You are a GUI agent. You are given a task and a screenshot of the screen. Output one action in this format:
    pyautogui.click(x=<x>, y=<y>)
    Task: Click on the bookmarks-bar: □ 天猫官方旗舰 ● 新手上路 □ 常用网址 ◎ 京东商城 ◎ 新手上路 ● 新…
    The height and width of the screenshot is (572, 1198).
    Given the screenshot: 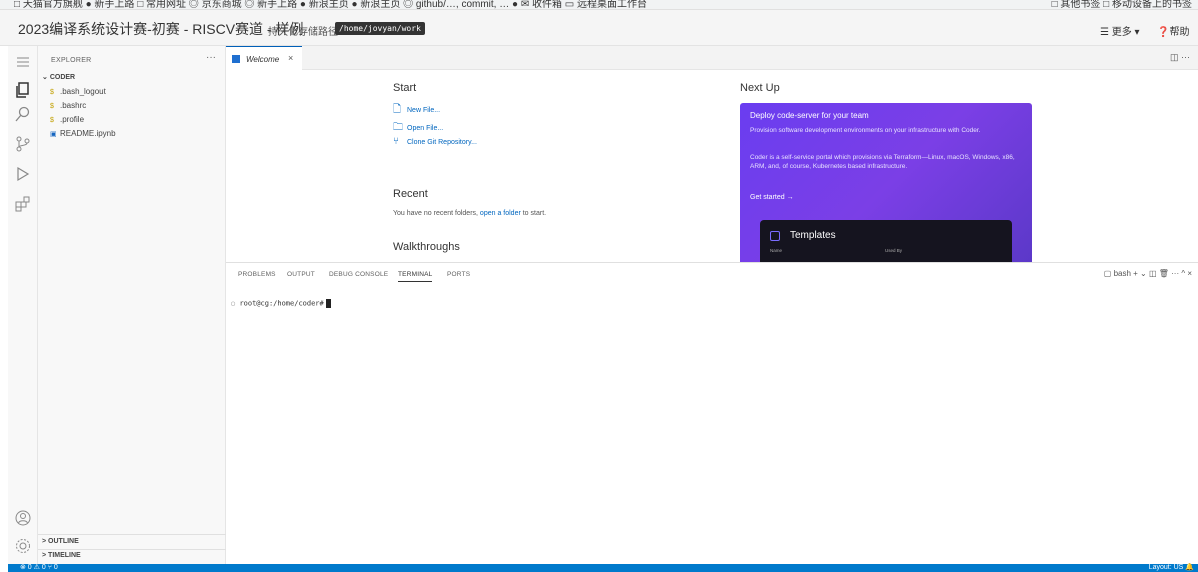 What is the action you would take?
    pyautogui.click(x=599, y=5)
    